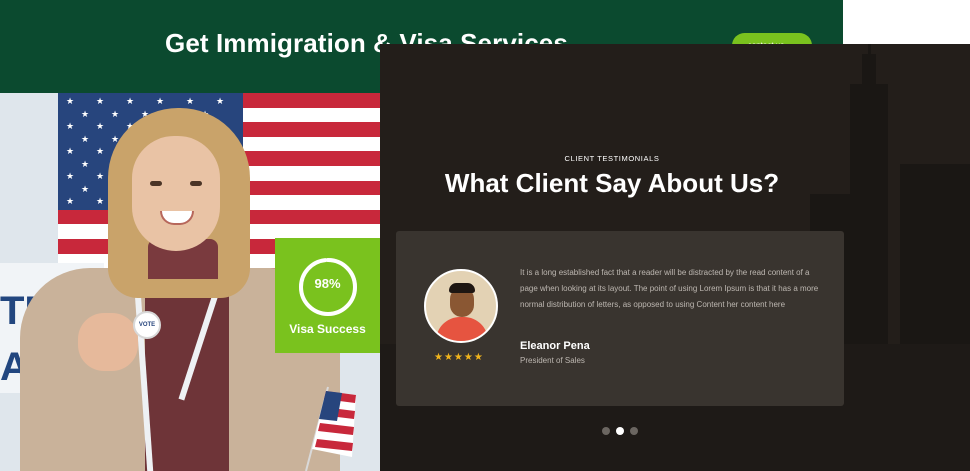 The height and width of the screenshot is (471, 970). I want to click on carousel-dot-active, so click(620, 431).